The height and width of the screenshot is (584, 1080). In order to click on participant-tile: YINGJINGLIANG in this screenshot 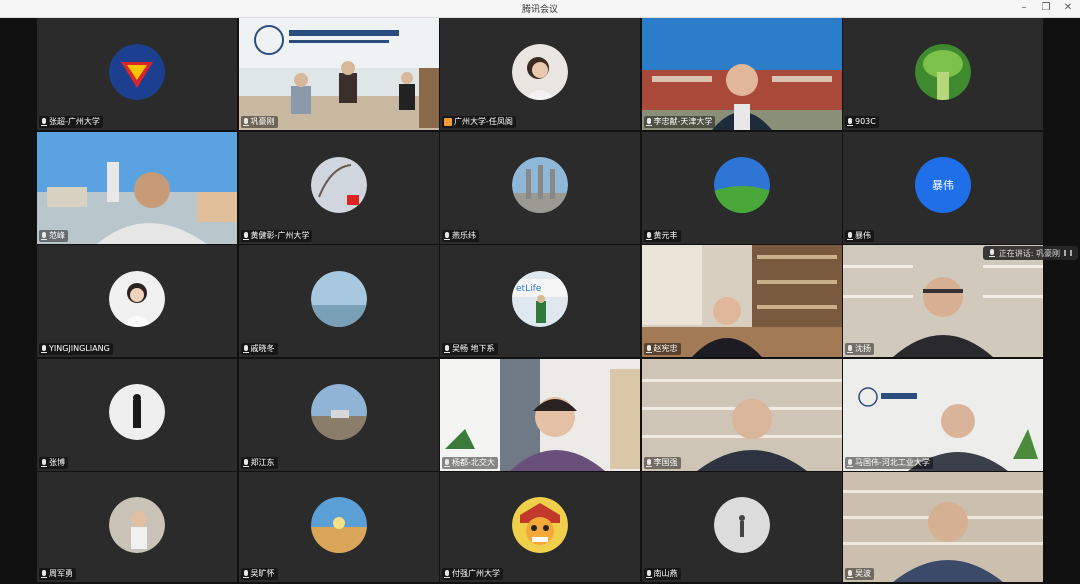, I will do `click(137, 301)`.